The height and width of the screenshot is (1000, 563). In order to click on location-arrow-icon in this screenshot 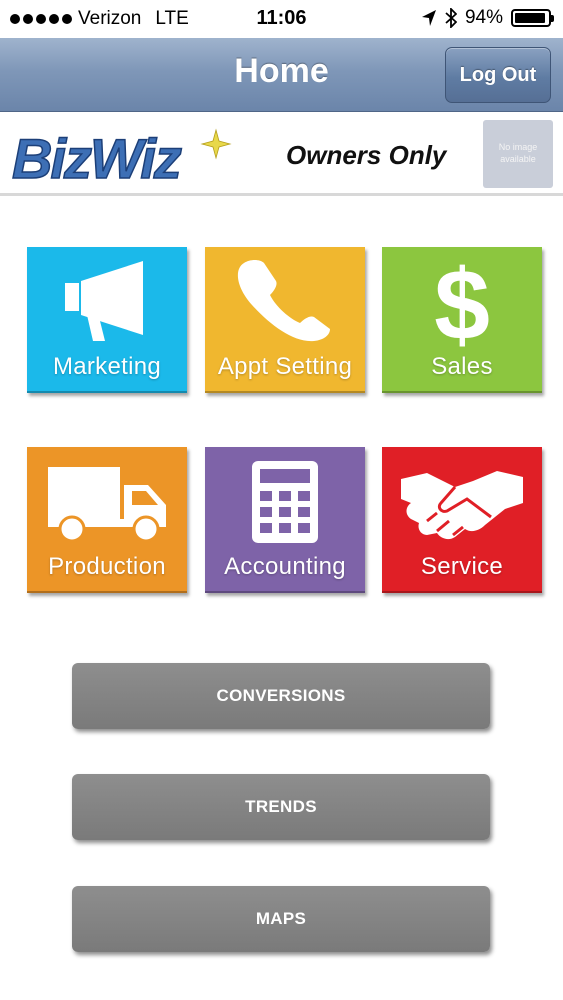, I will do `click(428, 18)`.